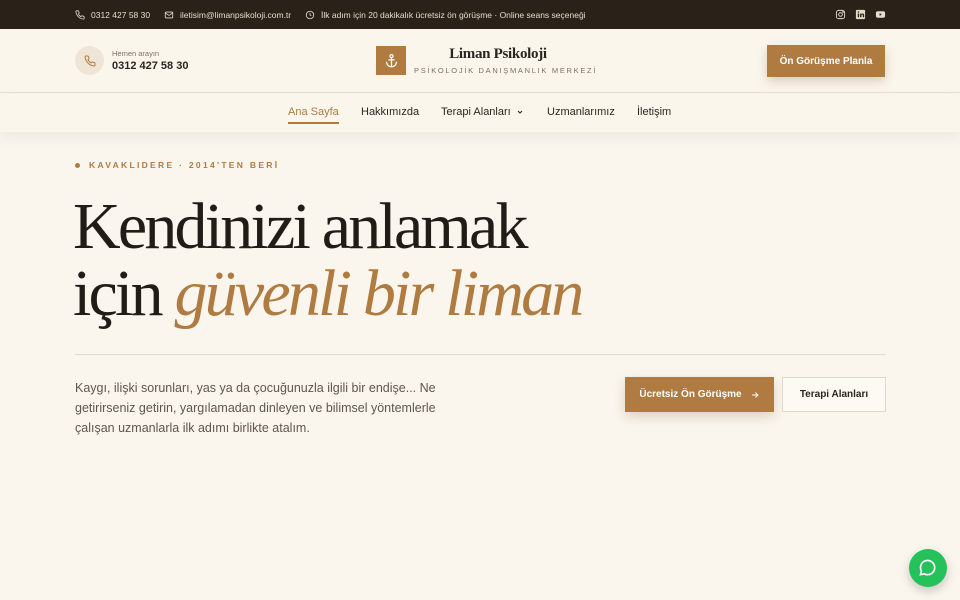 This screenshot has height=600, width=960. I want to click on topbar-email: iletisim@limanpsikoloji.com.tr, so click(227, 14).